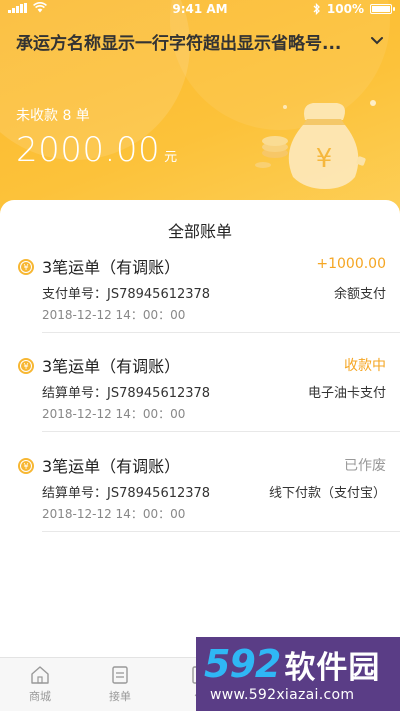  Describe the element at coordinates (351, 264) in the screenshot. I see `bill-status: +1000.00` at that location.